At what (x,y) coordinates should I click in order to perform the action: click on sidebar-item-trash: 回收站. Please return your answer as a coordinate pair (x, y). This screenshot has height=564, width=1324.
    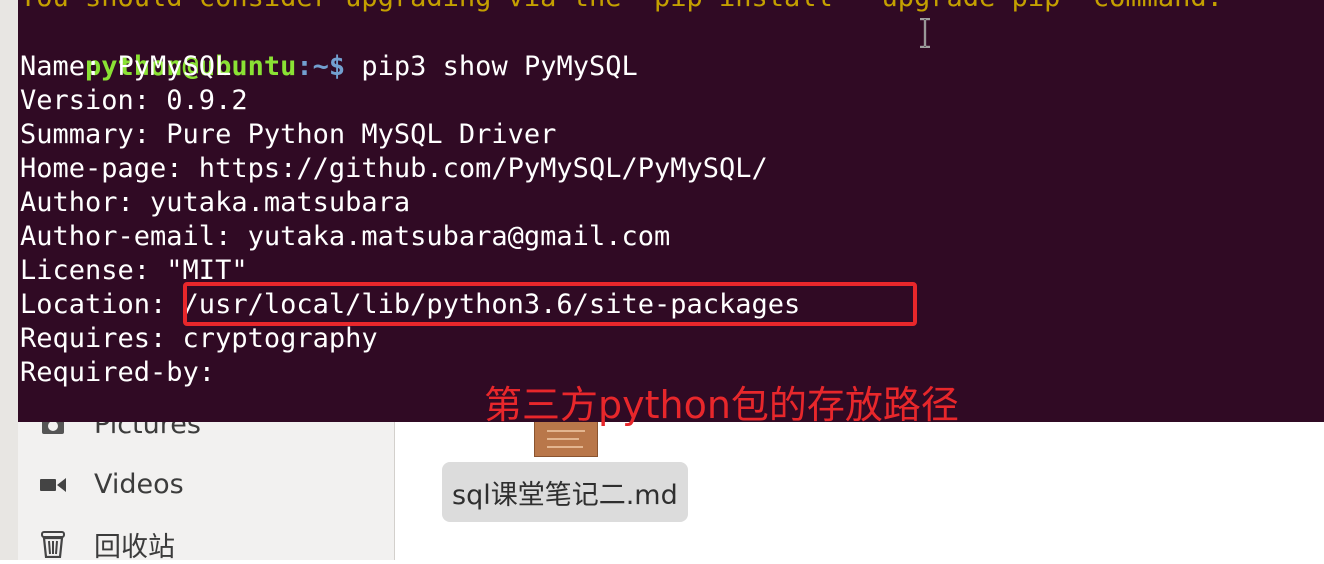
    Looking at the image, I should click on (107, 544).